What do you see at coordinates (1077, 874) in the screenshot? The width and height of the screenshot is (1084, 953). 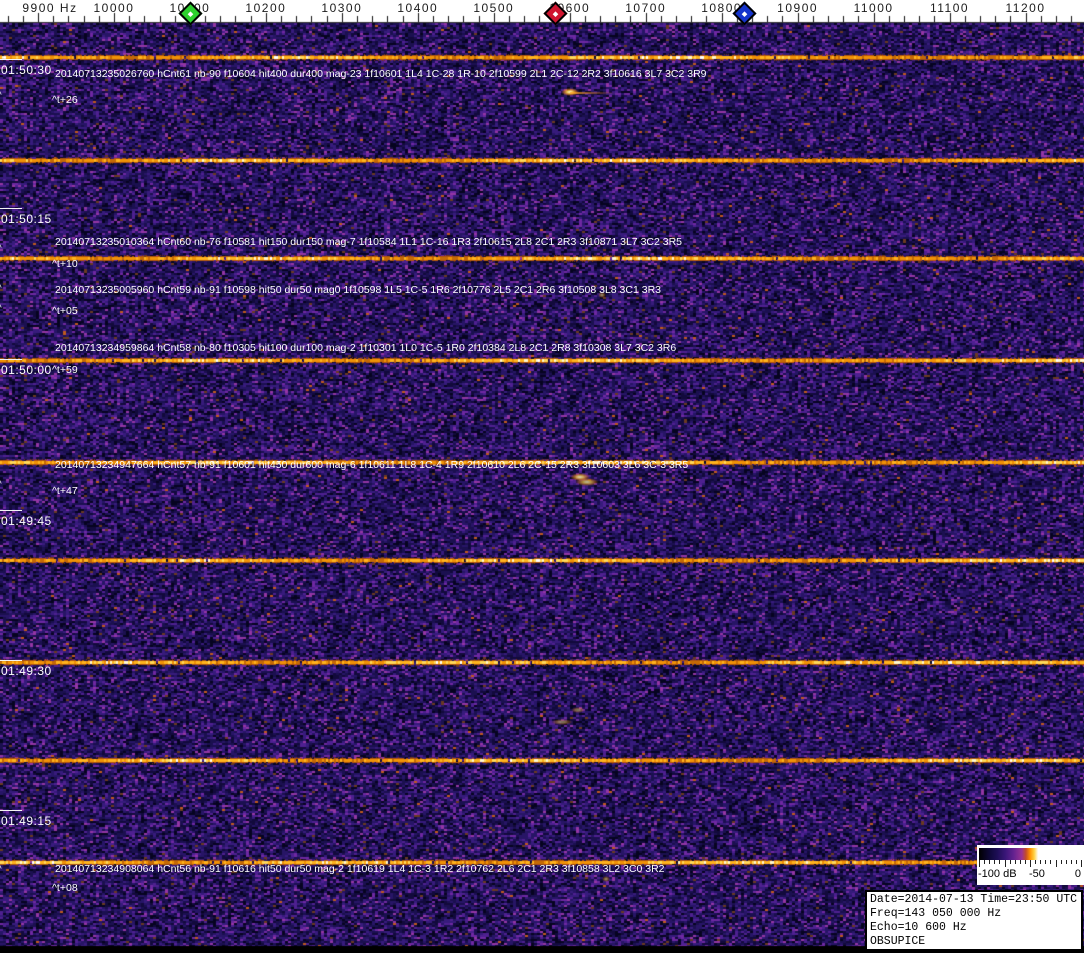 I see `legend-label-max: 0` at bounding box center [1077, 874].